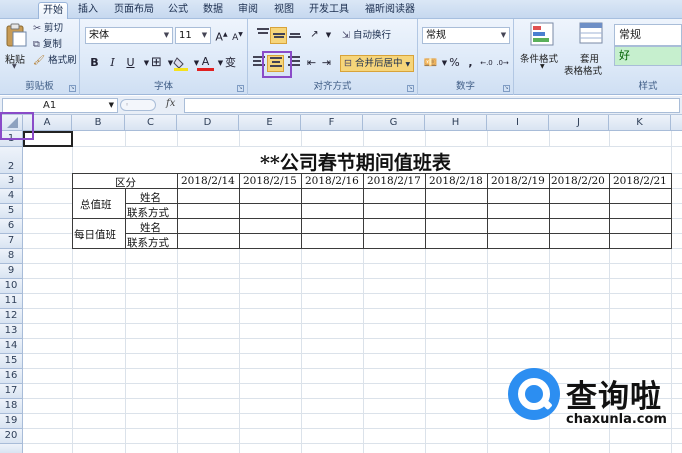  What do you see at coordinates (11, 436) in the screenshot?
I see `row-header-20: 20` at bounding box center [11, 436].